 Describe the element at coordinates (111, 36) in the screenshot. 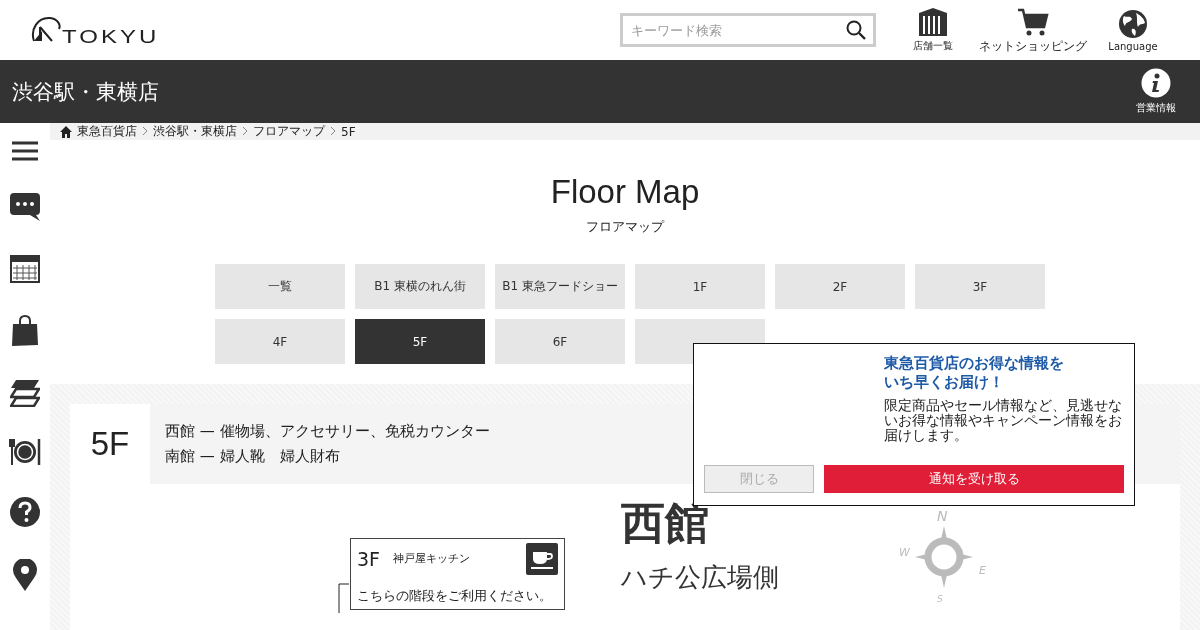

I see `logo-text: TOKYU` at that location.